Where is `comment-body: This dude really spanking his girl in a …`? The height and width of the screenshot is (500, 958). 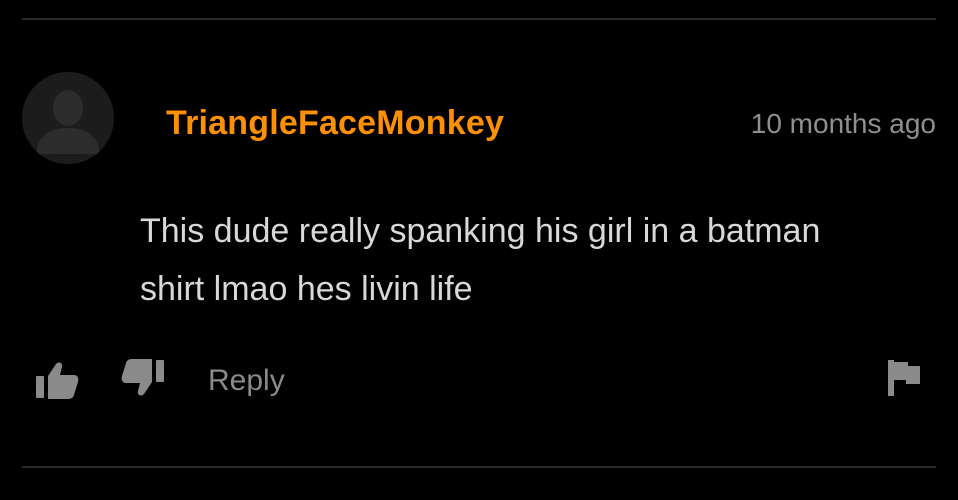 comment-body: This dude really spanking his girl in a … is located at coordinates (480, 260).